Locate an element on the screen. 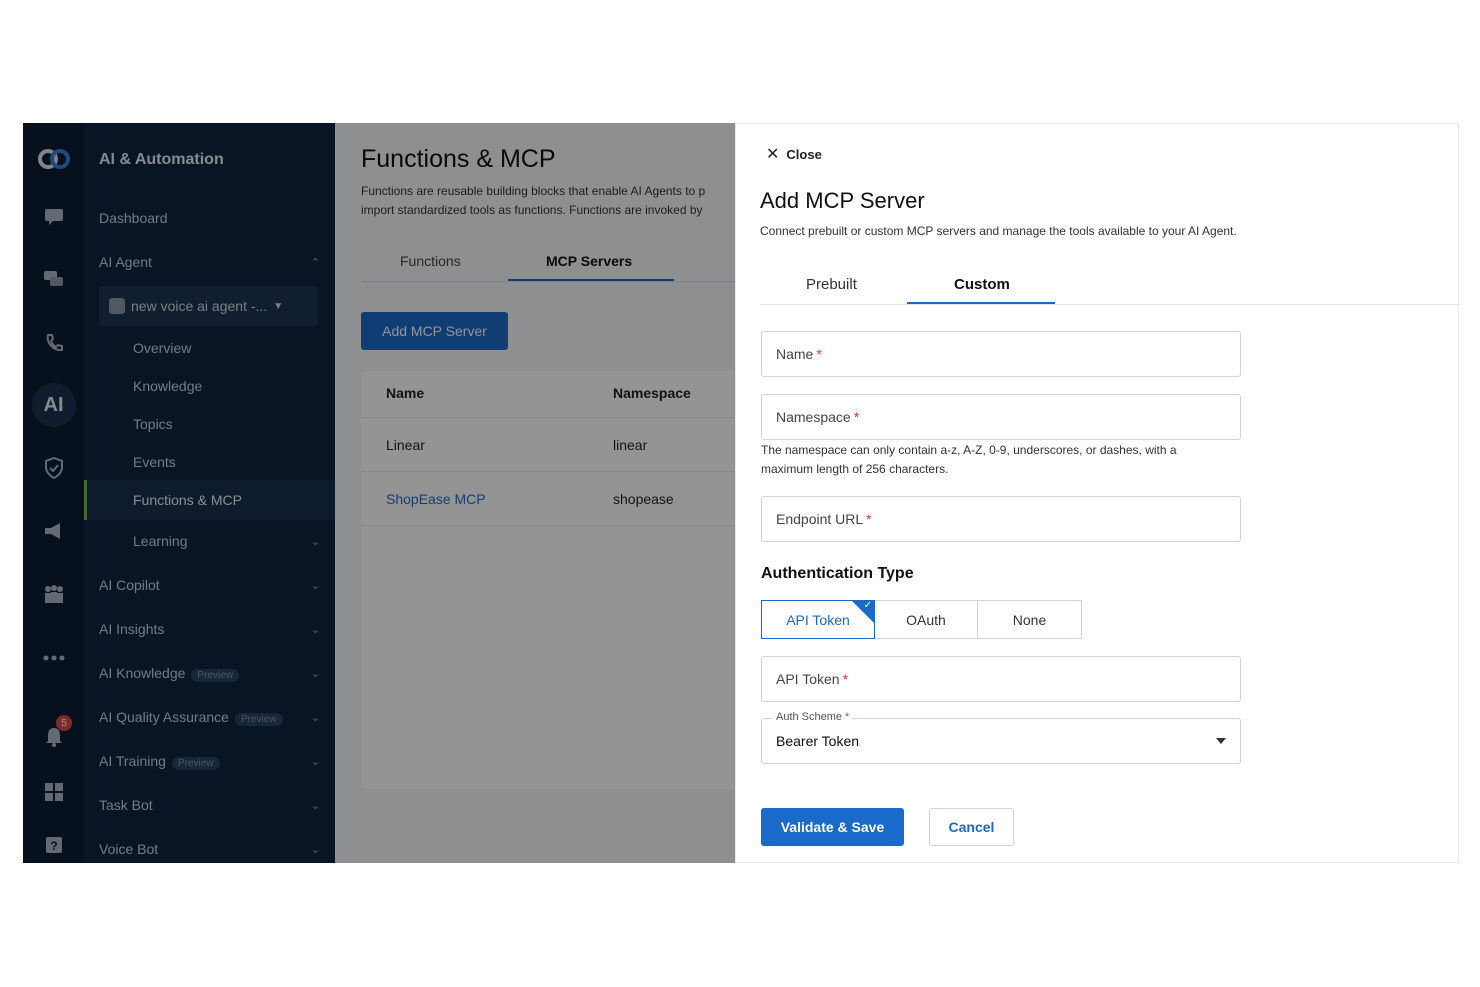  auth-type-heading: Authentication Type is located at coordinates (837, 573).